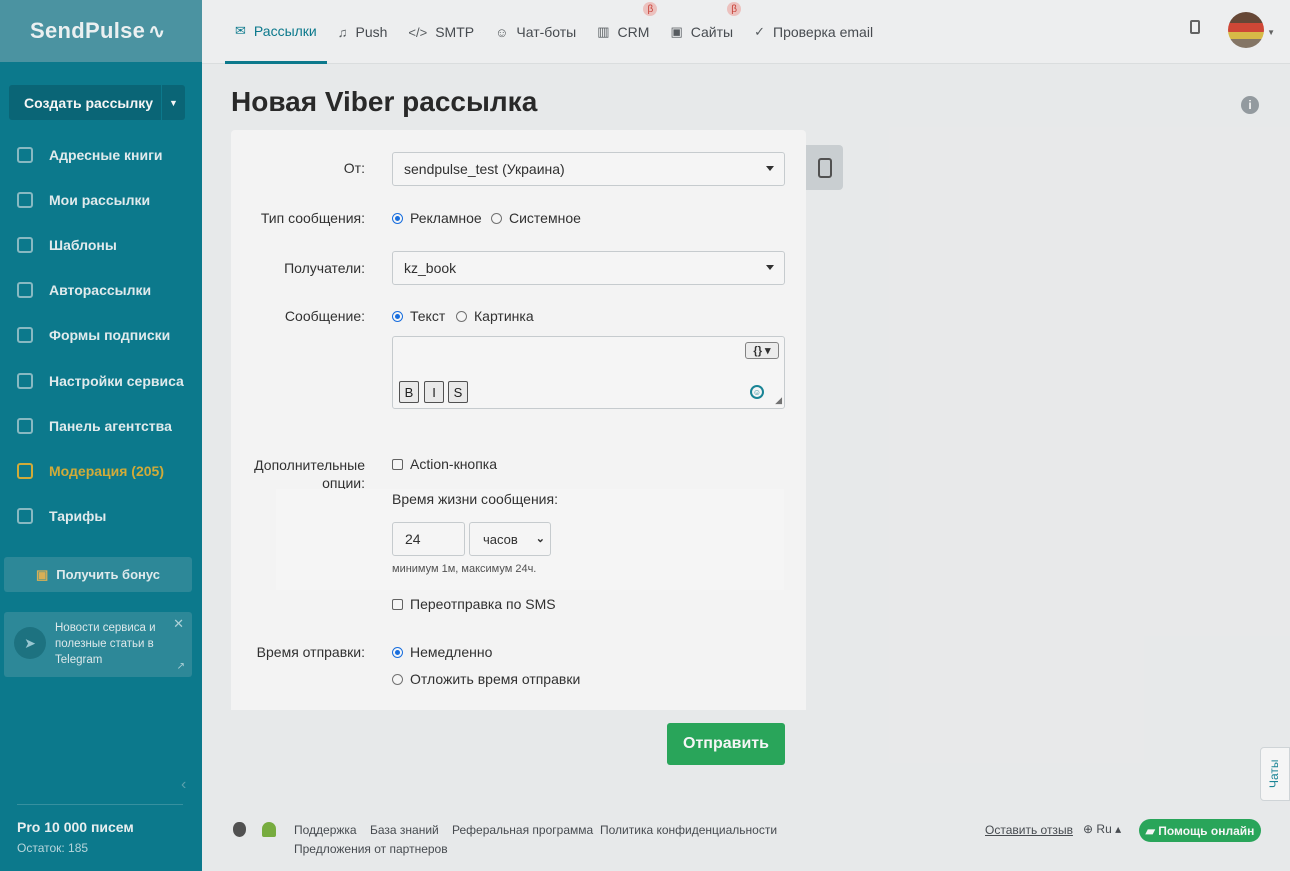 Image resolution: width=1290 pixels, height=871 pixels. I want to click on message-editor: {} ▾ B I S ☺ ◢, so click(588, 372).